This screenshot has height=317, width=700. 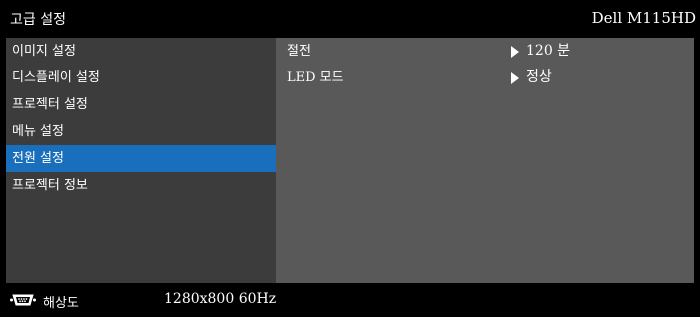 What do you see at coordinates (141, 104) in the screenshot?
I see `menu-item-projector-settings: 프로젝터 설정` at bounding box center [141, 104].